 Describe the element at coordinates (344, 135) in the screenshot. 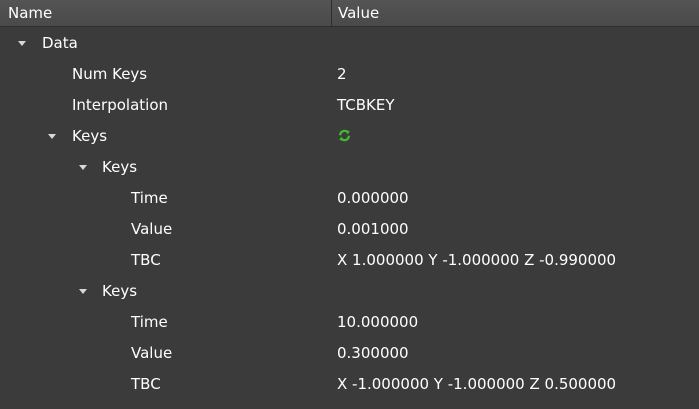

I see `refresh-icon` at that location.